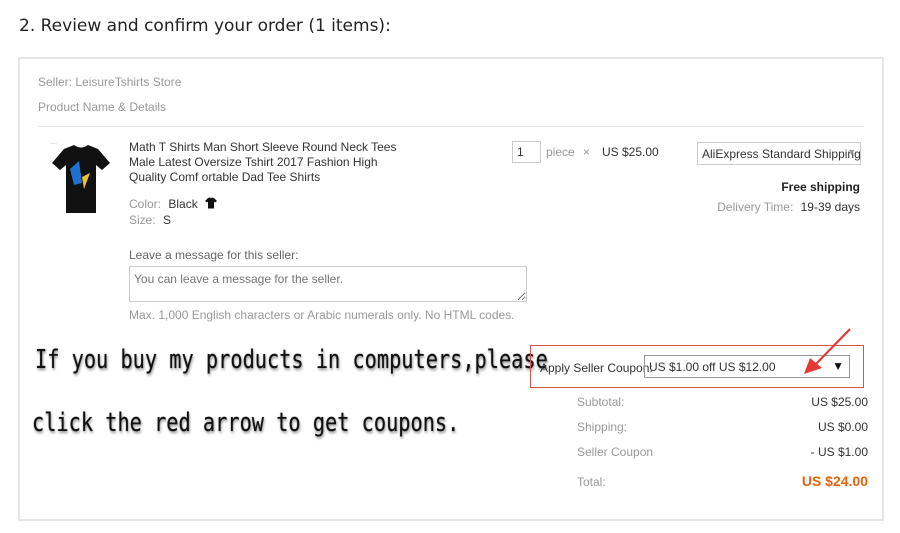 The image size is (900, 533). Describe the element at coordinates (834, 481) in the screenshot. I see `total-value: US $24.00` at that location.